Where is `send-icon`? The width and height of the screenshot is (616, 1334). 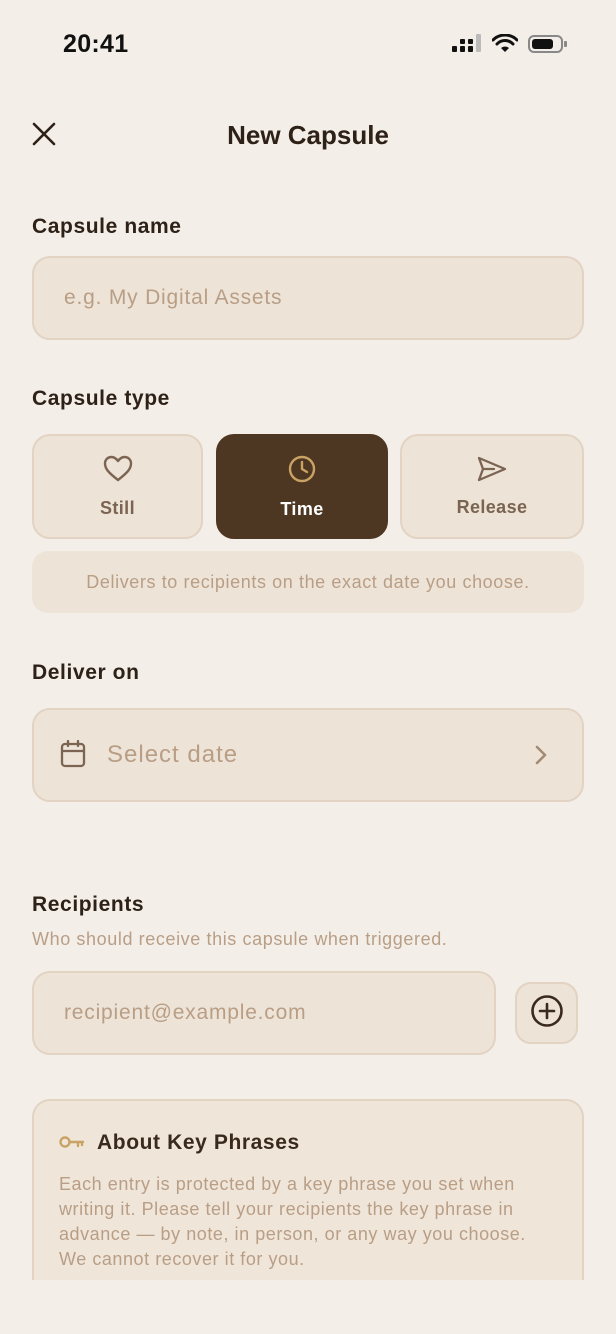
send-icon is located at coordinates (492, 471).